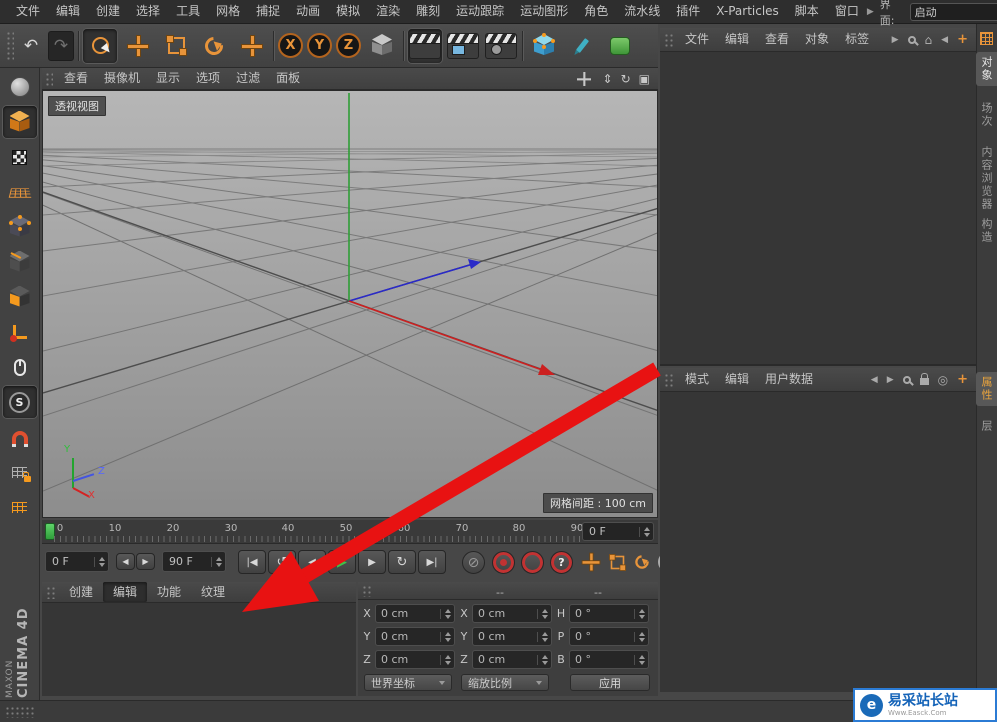 This screenshot has height=722, width=997. What do you see at coordinates (986, 38) in the screenshot?
I see `dock-handle-icon` at bounding box center [986, 38].